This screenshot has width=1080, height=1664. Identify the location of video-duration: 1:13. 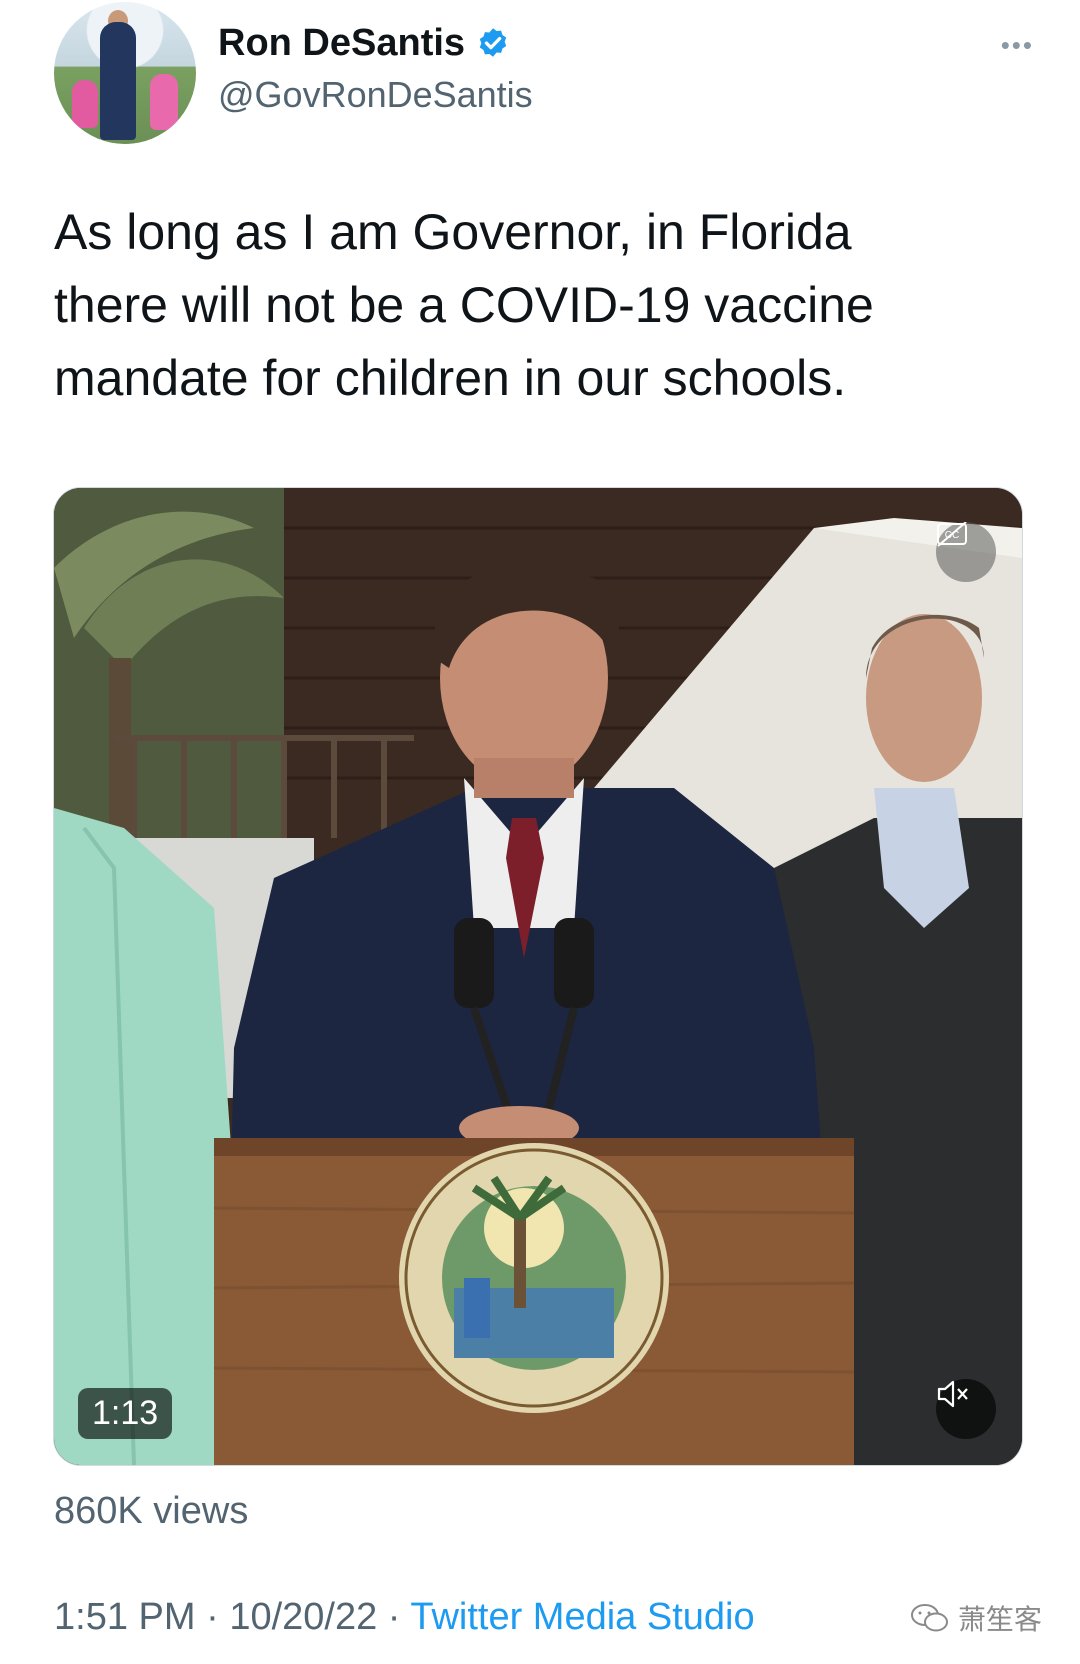
(125, 1413).